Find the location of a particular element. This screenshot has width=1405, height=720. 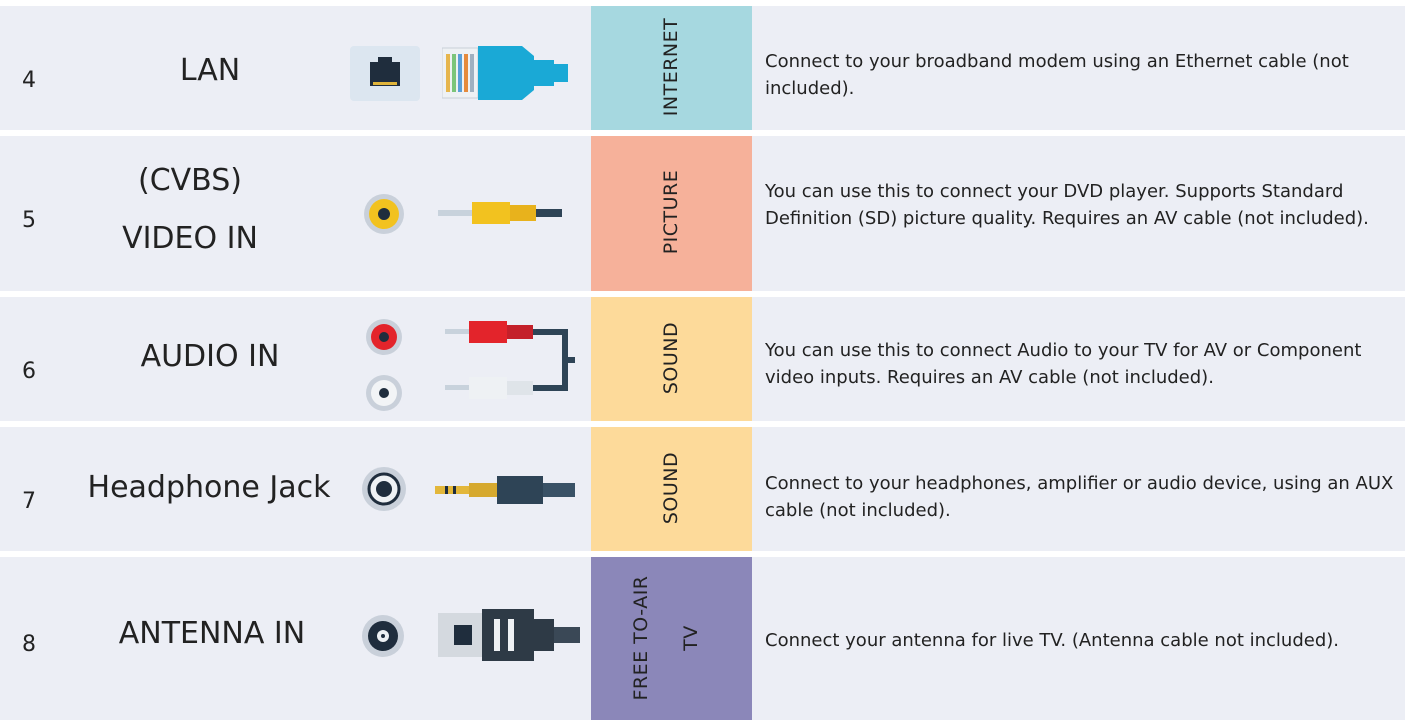

category-label: PICTURE is located at coordinates (671, 212).